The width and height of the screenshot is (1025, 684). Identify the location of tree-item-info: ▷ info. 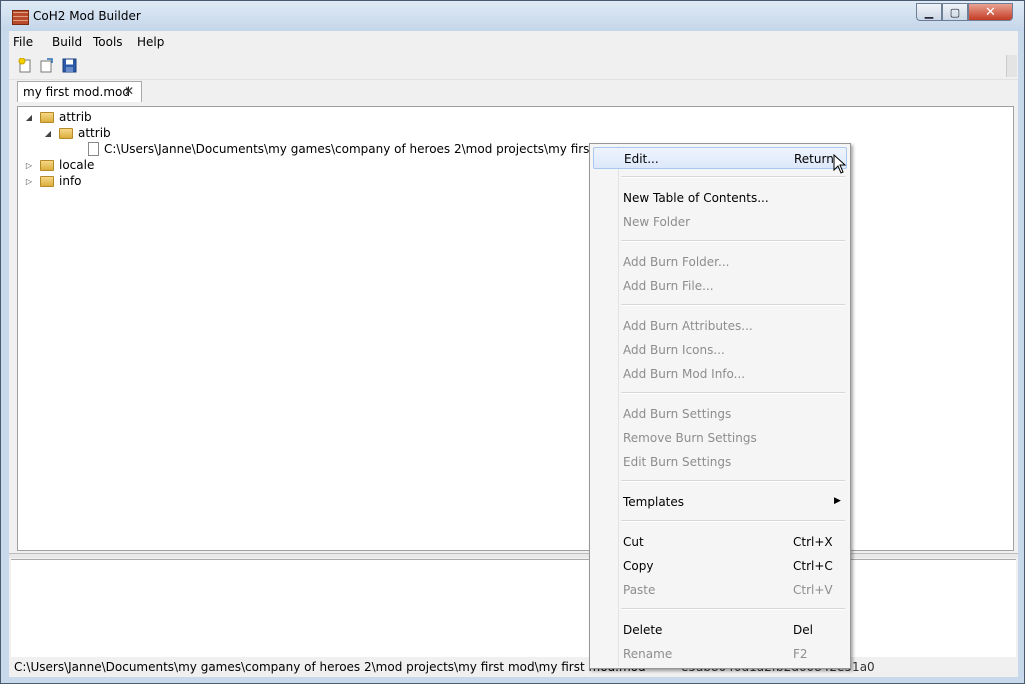
(53, 181).